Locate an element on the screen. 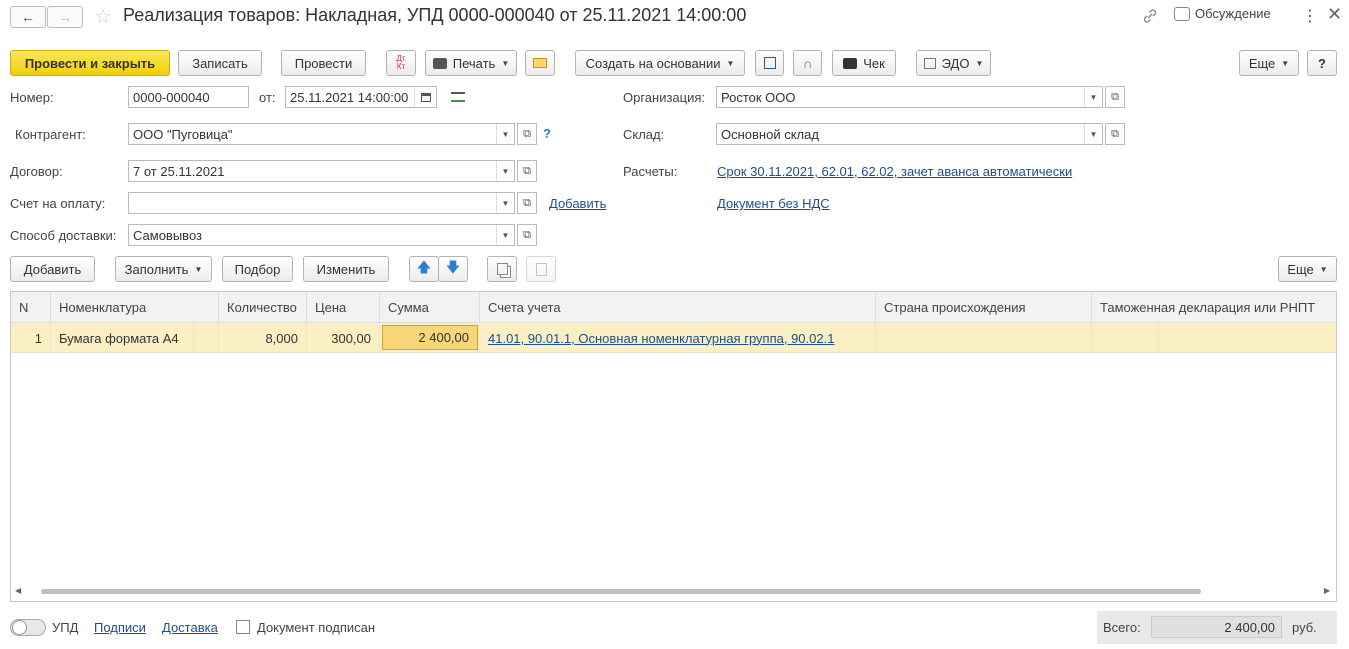  link-icon is located at coordinates (1150, 16).